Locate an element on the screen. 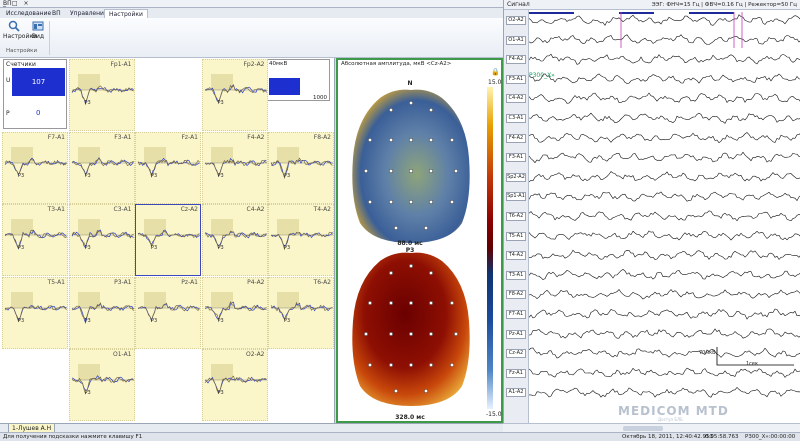 This screenshot has width=800, height=441. tab-settings: Настройки is located at coordinates (126, 13).